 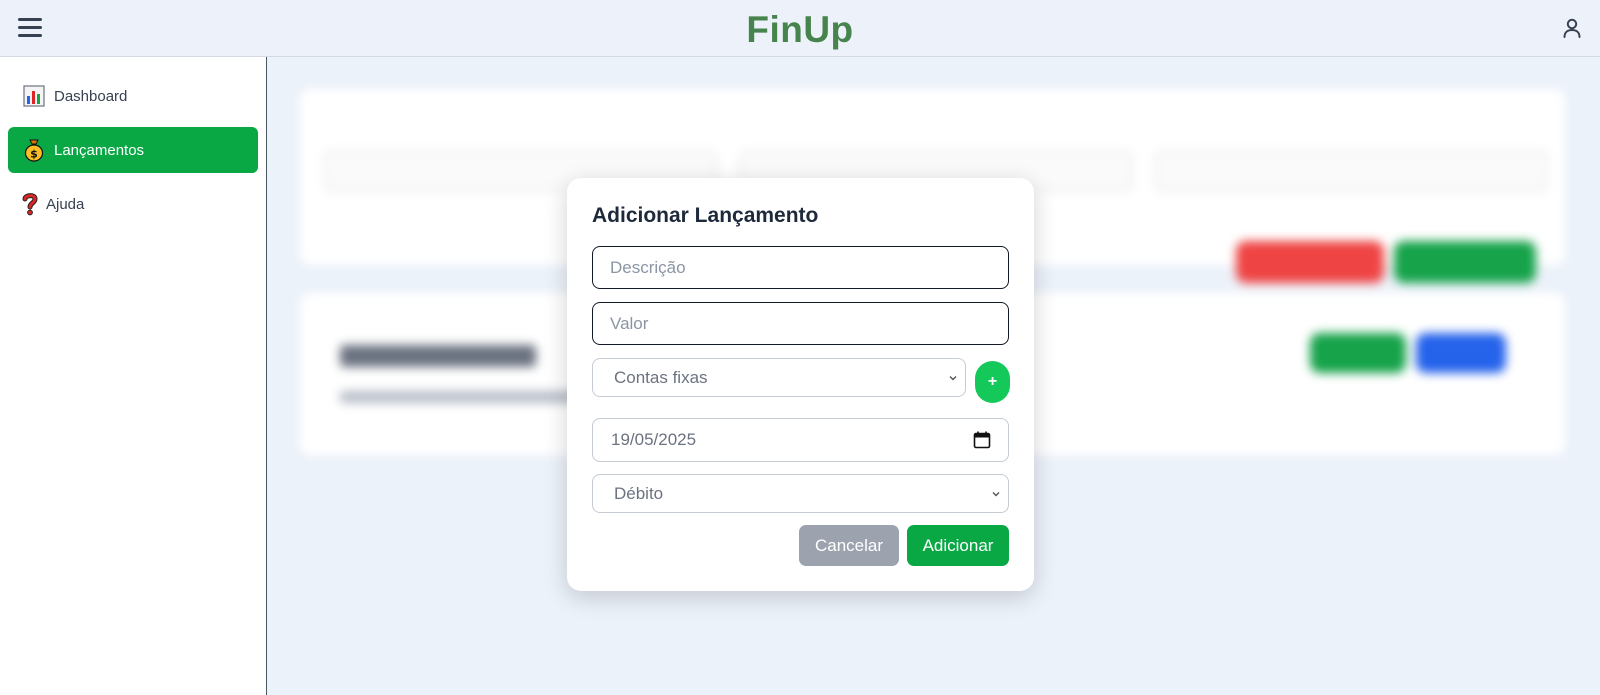 I want to click on bar-chart-icon, so click(x=34, y=96).